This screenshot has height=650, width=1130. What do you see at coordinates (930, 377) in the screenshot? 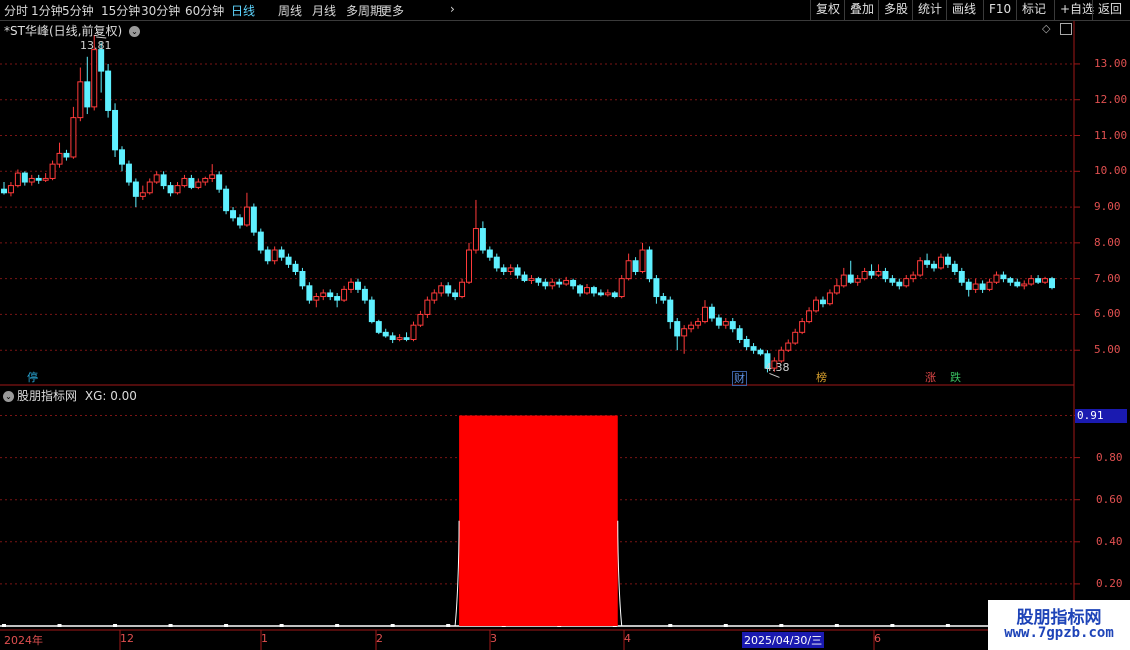
I see `event-limit-up-marker: 涨` at bounding box center [930, 377].